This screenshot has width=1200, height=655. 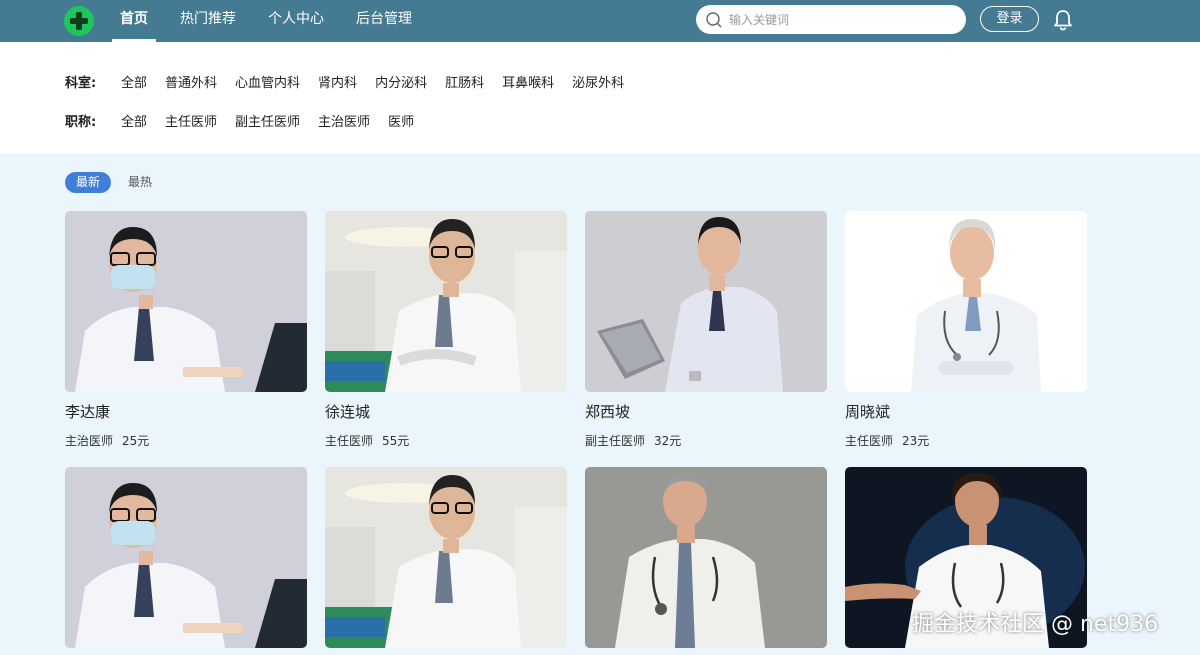 I want to click on watermark: 掘金技术社区 @ net936, so click(x=1035, y=624).